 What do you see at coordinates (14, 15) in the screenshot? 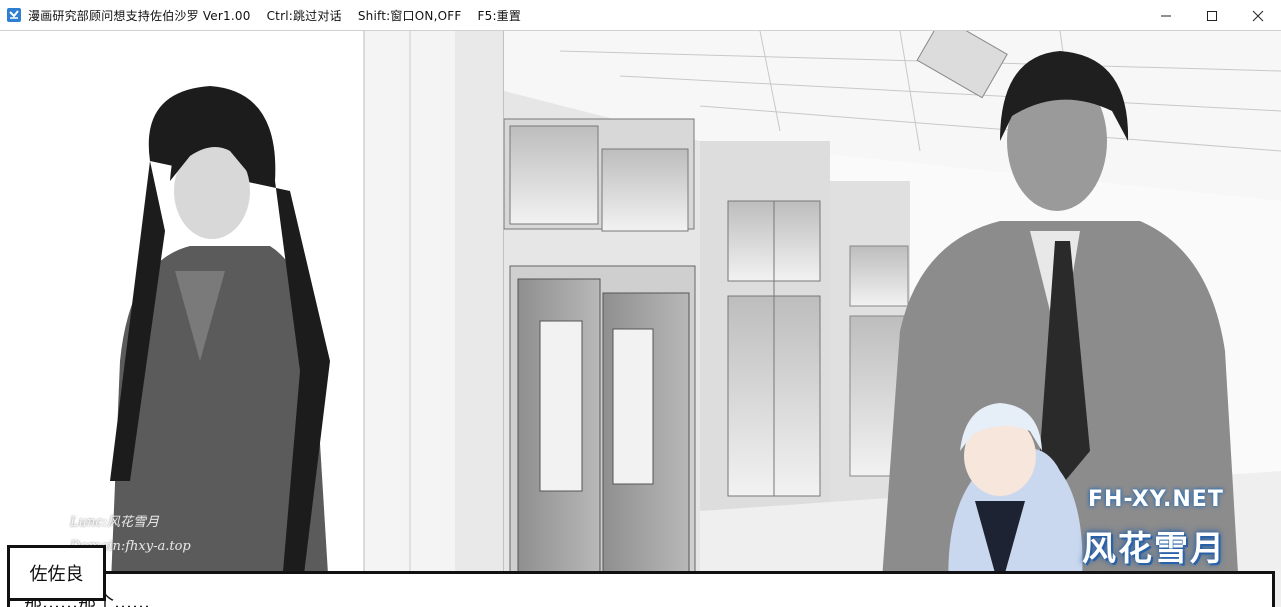
I see `app-icon` at bounding box center [14, 15].